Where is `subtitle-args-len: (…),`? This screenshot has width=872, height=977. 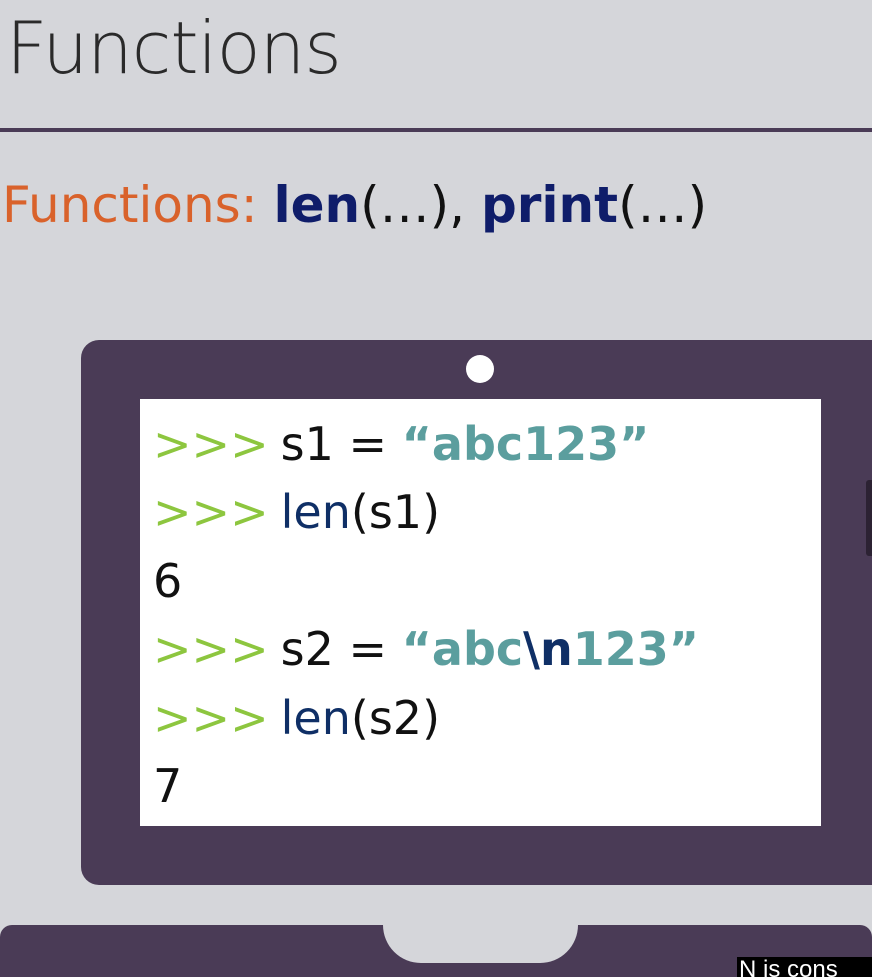
subtitle-args-len: (…), is located at coordinates (413, 205).